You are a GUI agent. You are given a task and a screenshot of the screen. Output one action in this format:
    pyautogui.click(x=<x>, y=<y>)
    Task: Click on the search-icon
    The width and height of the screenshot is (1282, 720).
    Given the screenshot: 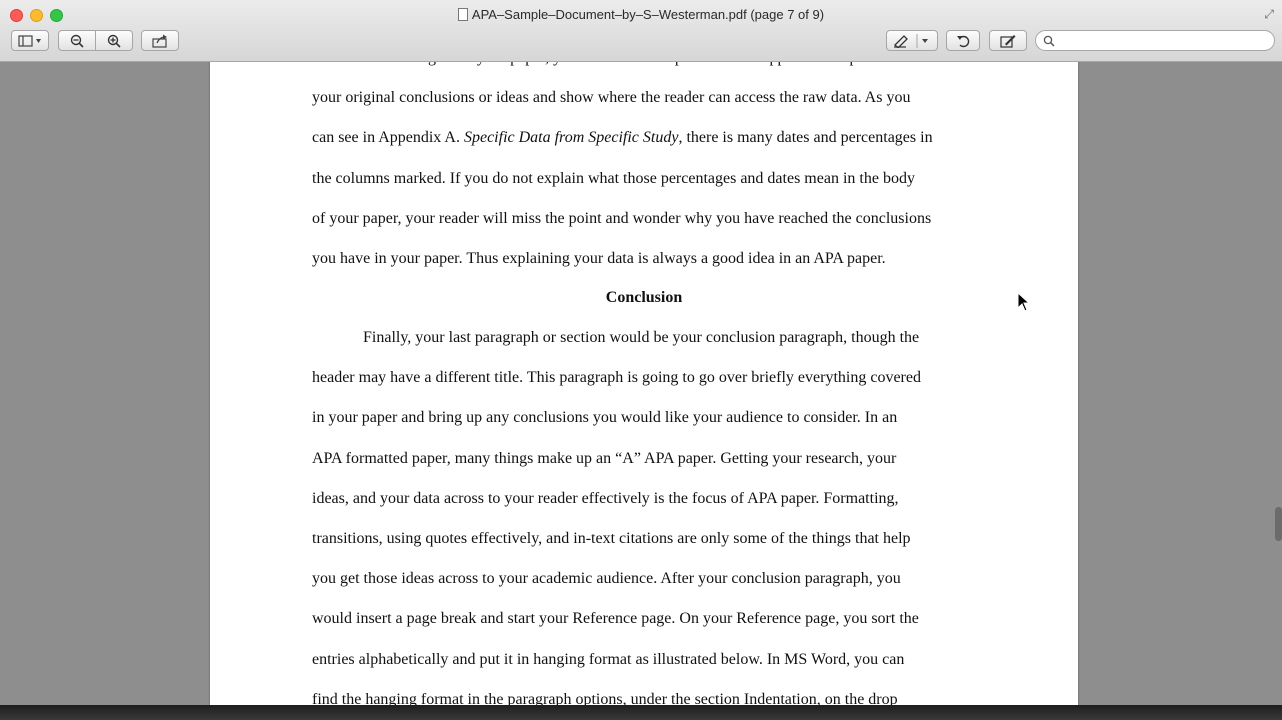 What is the action you would take?
    pyautogui.click(x=1049, y=41)
    